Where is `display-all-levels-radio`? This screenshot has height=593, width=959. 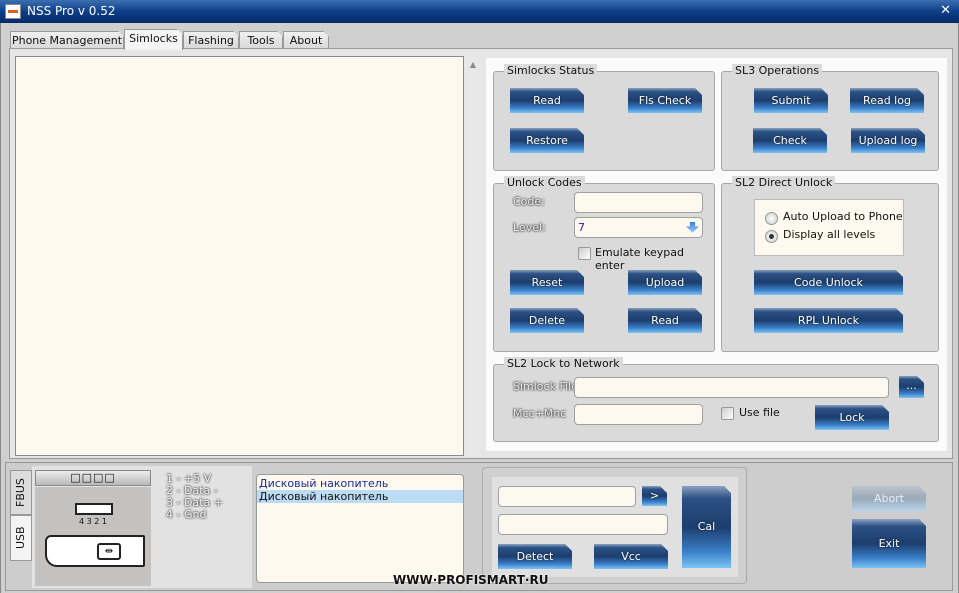 display-all-levels-radio is located at coordinates (771, 236).